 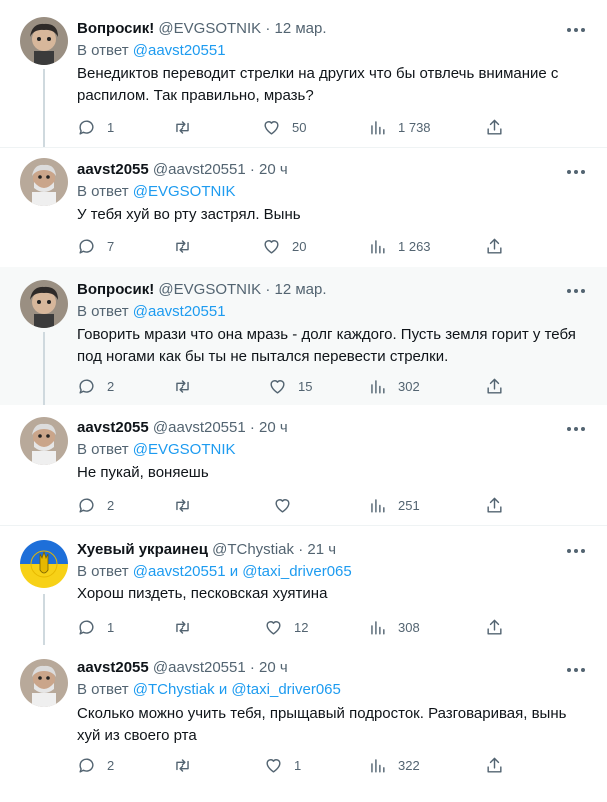 What do you see at coordinates (202, 593) in the screenshot?
I see `tweet-text: Хорош пиздеть, песковская хуятина` at bounding box center [202, 593].